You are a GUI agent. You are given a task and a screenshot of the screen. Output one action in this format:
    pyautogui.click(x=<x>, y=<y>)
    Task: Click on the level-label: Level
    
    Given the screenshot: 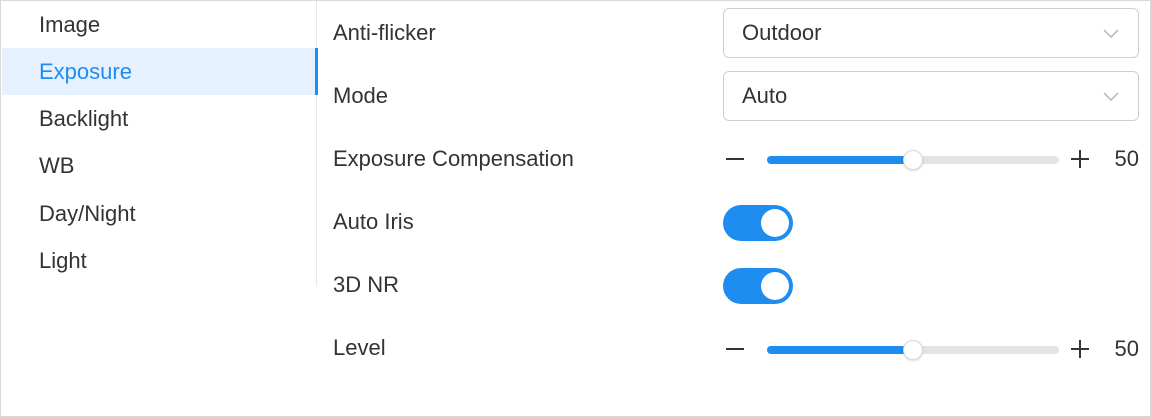 What is the action you would take?
    pyautogui.click(x=359, y=347)
    